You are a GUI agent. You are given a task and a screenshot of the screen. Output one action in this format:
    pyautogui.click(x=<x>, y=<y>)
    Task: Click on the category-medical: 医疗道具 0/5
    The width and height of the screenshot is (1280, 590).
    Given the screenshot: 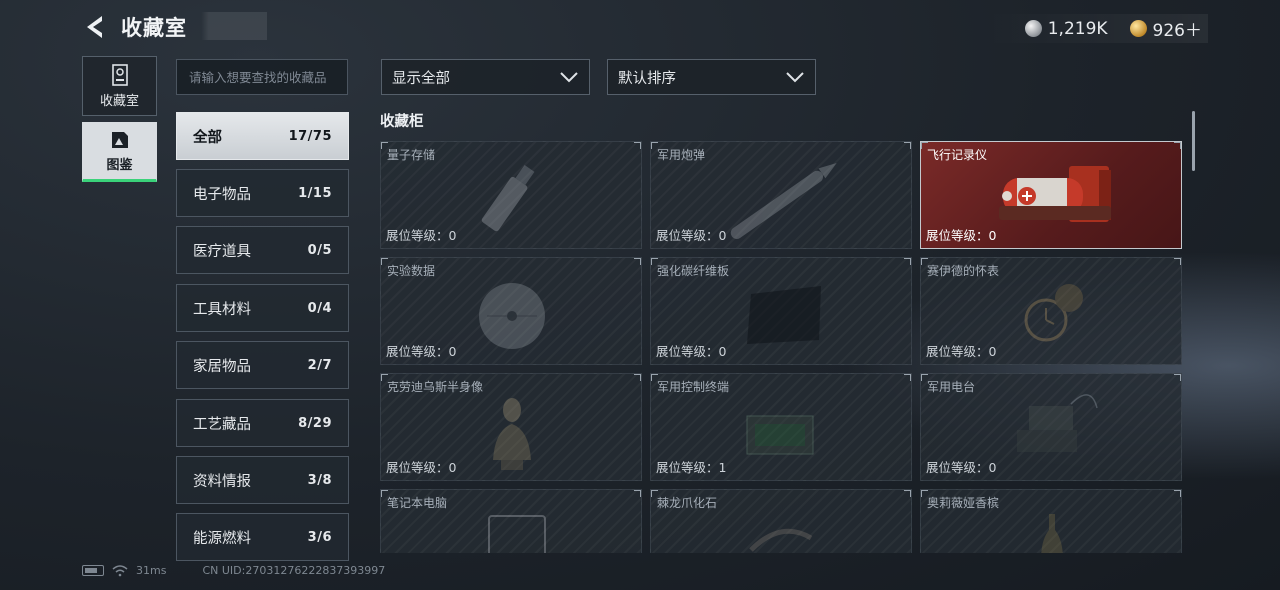 What is the action you would take?
    pyautogui.click(x=262, y=250)
    